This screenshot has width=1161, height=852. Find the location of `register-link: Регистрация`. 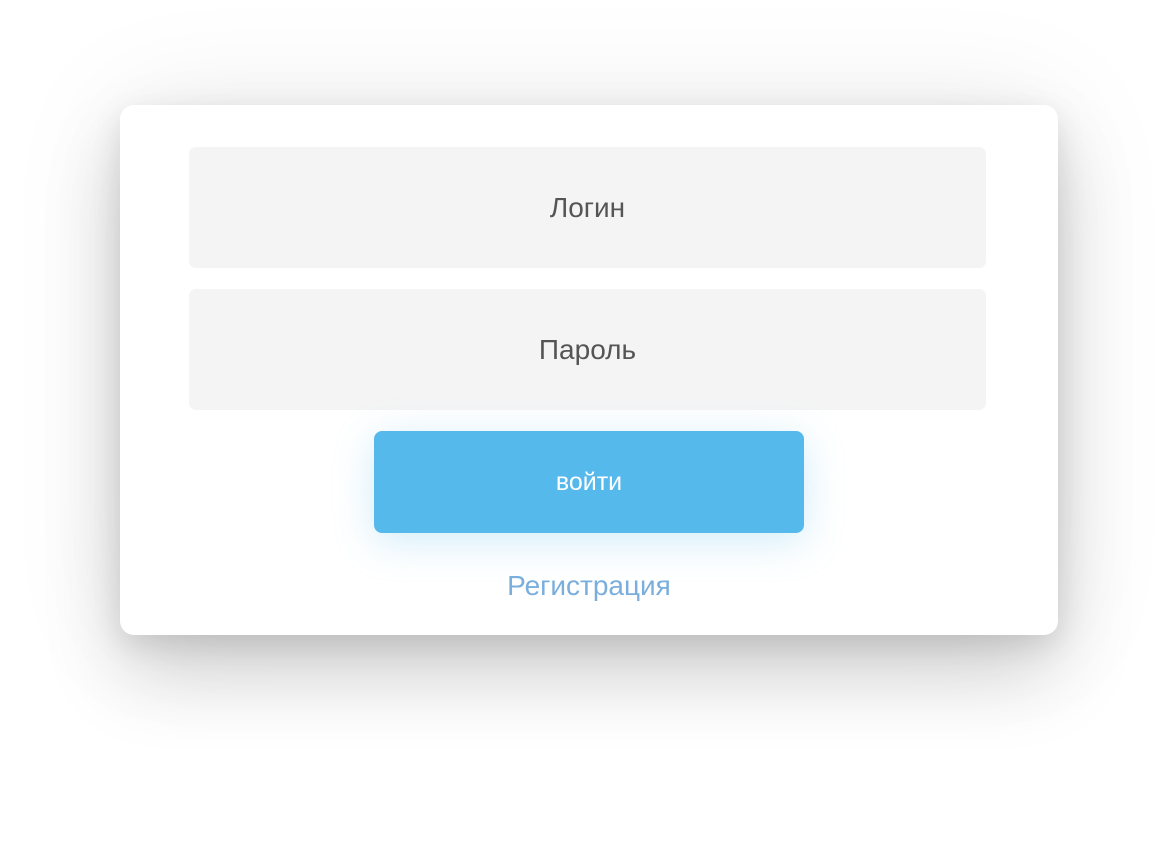

register-link: Регистрация is located at coordinates (589, 586).